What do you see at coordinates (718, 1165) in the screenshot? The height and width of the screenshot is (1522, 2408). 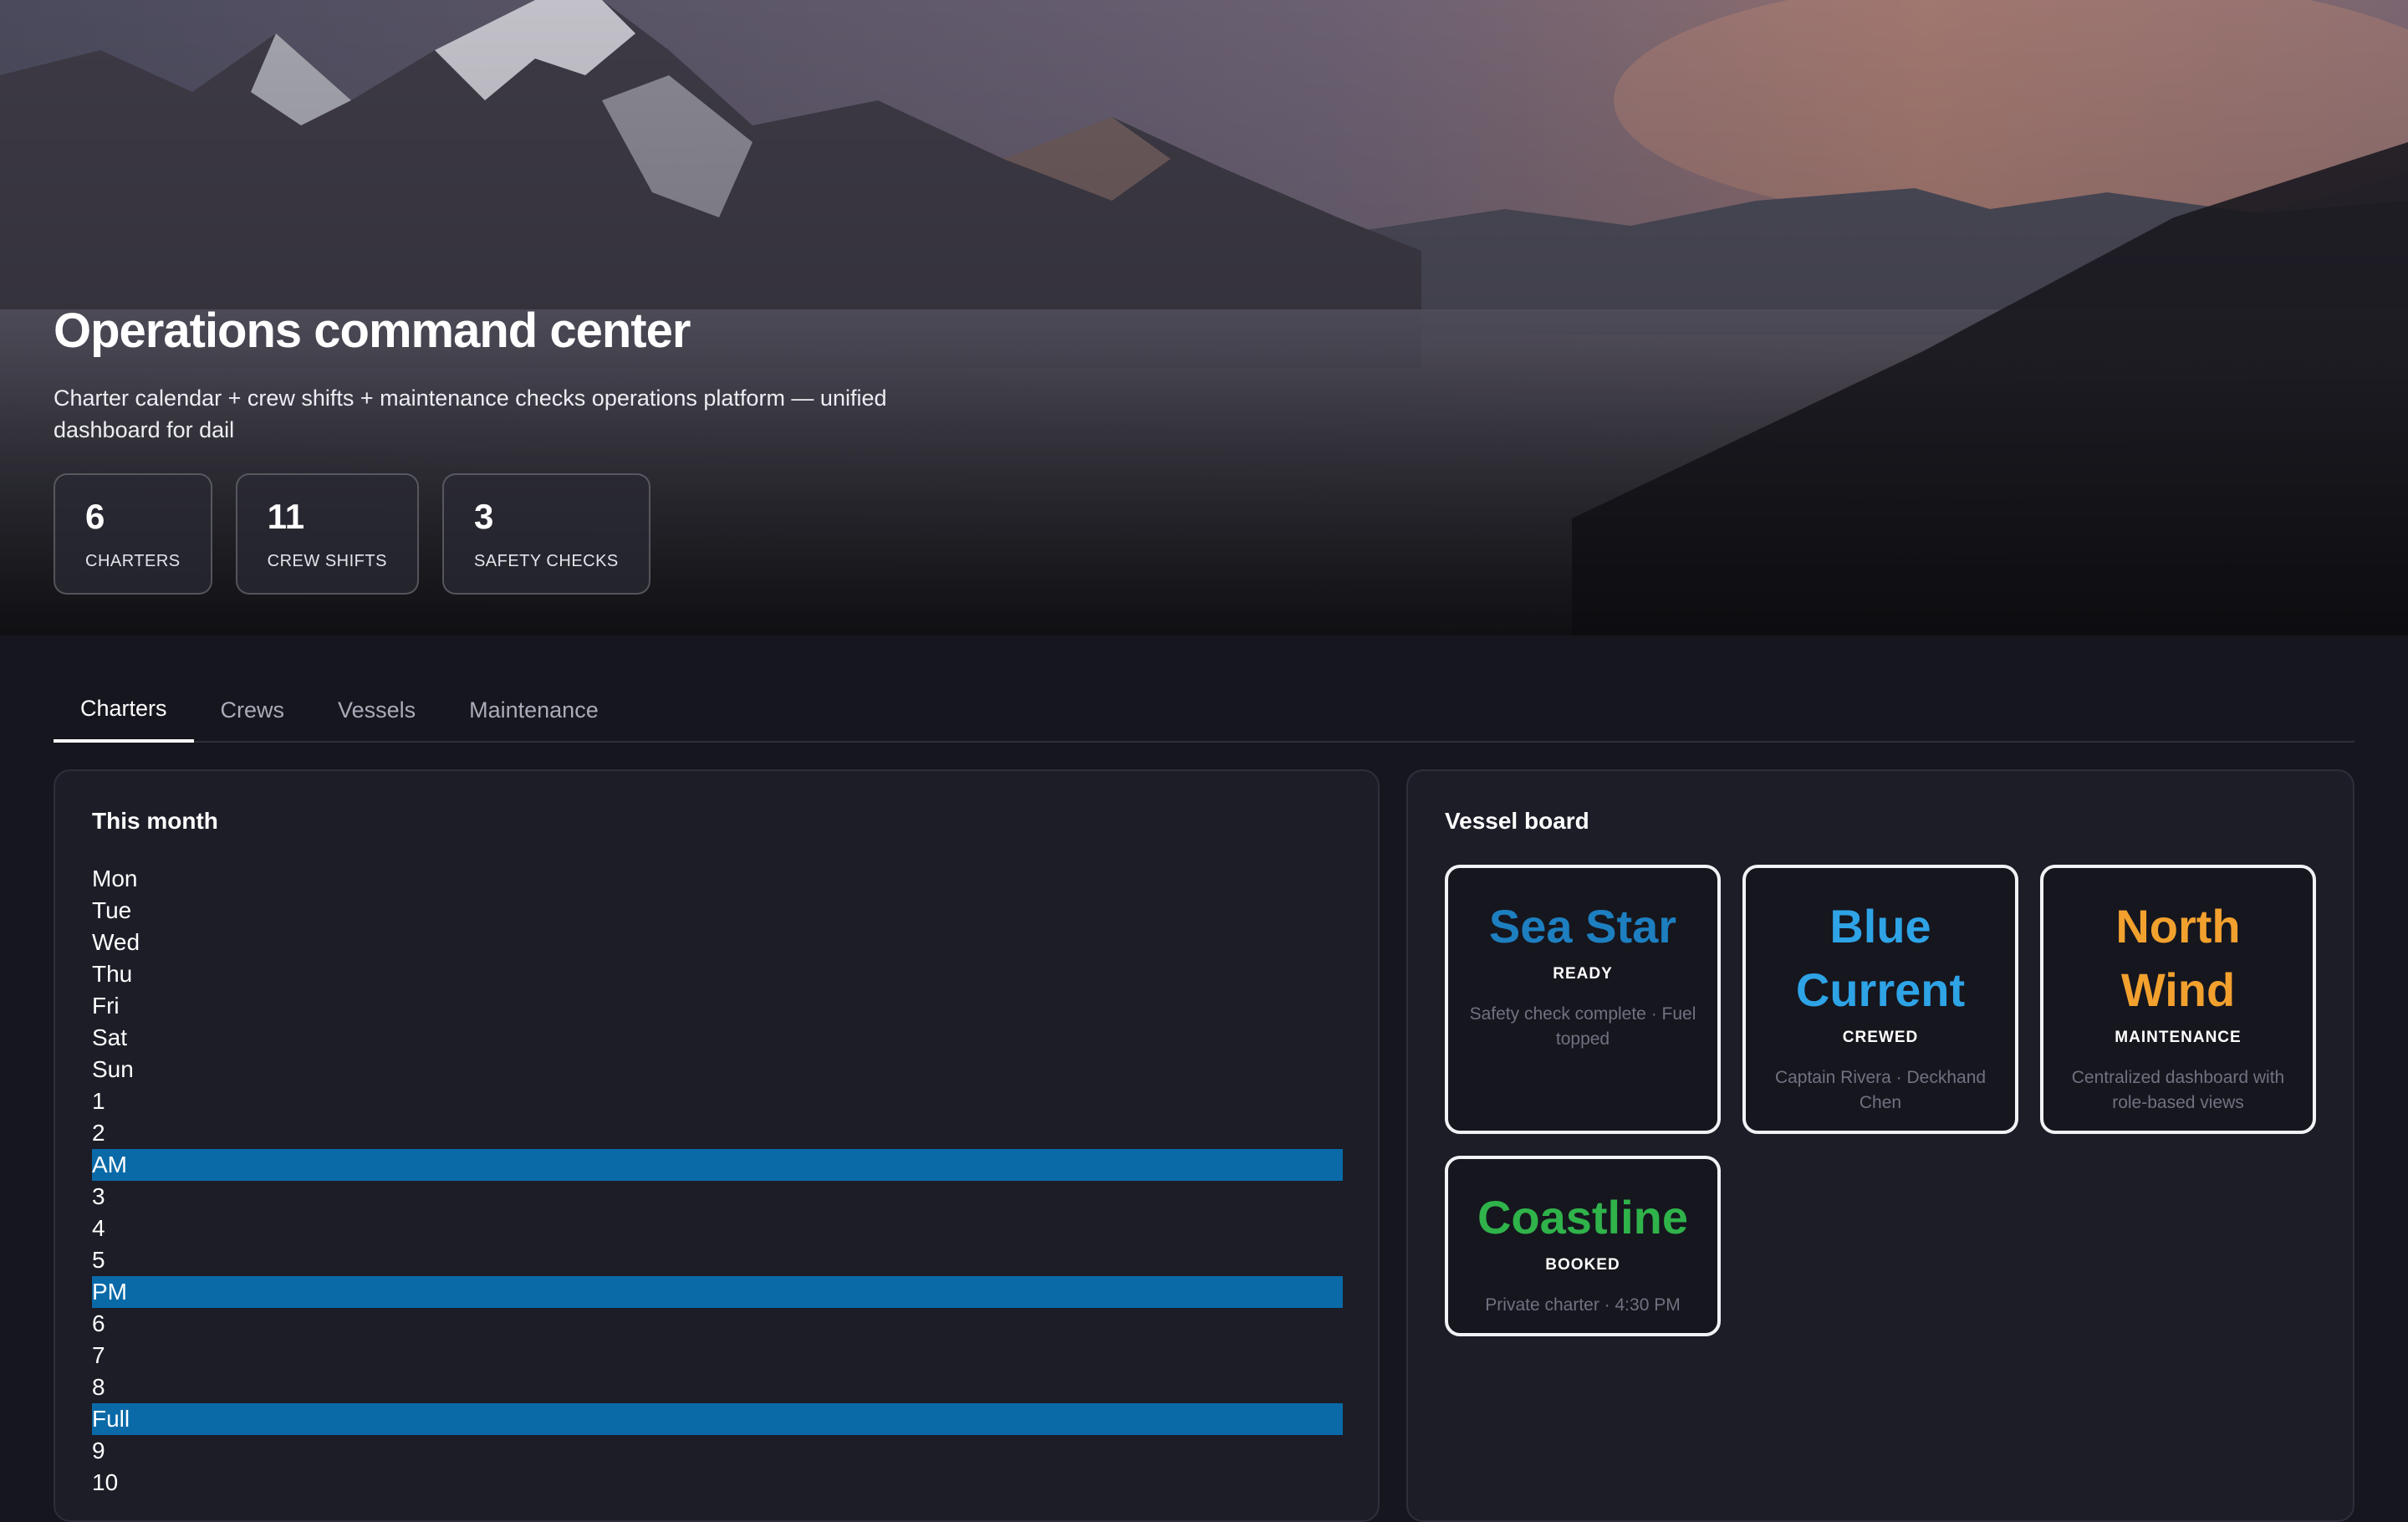 I see `calendar-slot-highlight: AM` at bounding box center [718, 1165].